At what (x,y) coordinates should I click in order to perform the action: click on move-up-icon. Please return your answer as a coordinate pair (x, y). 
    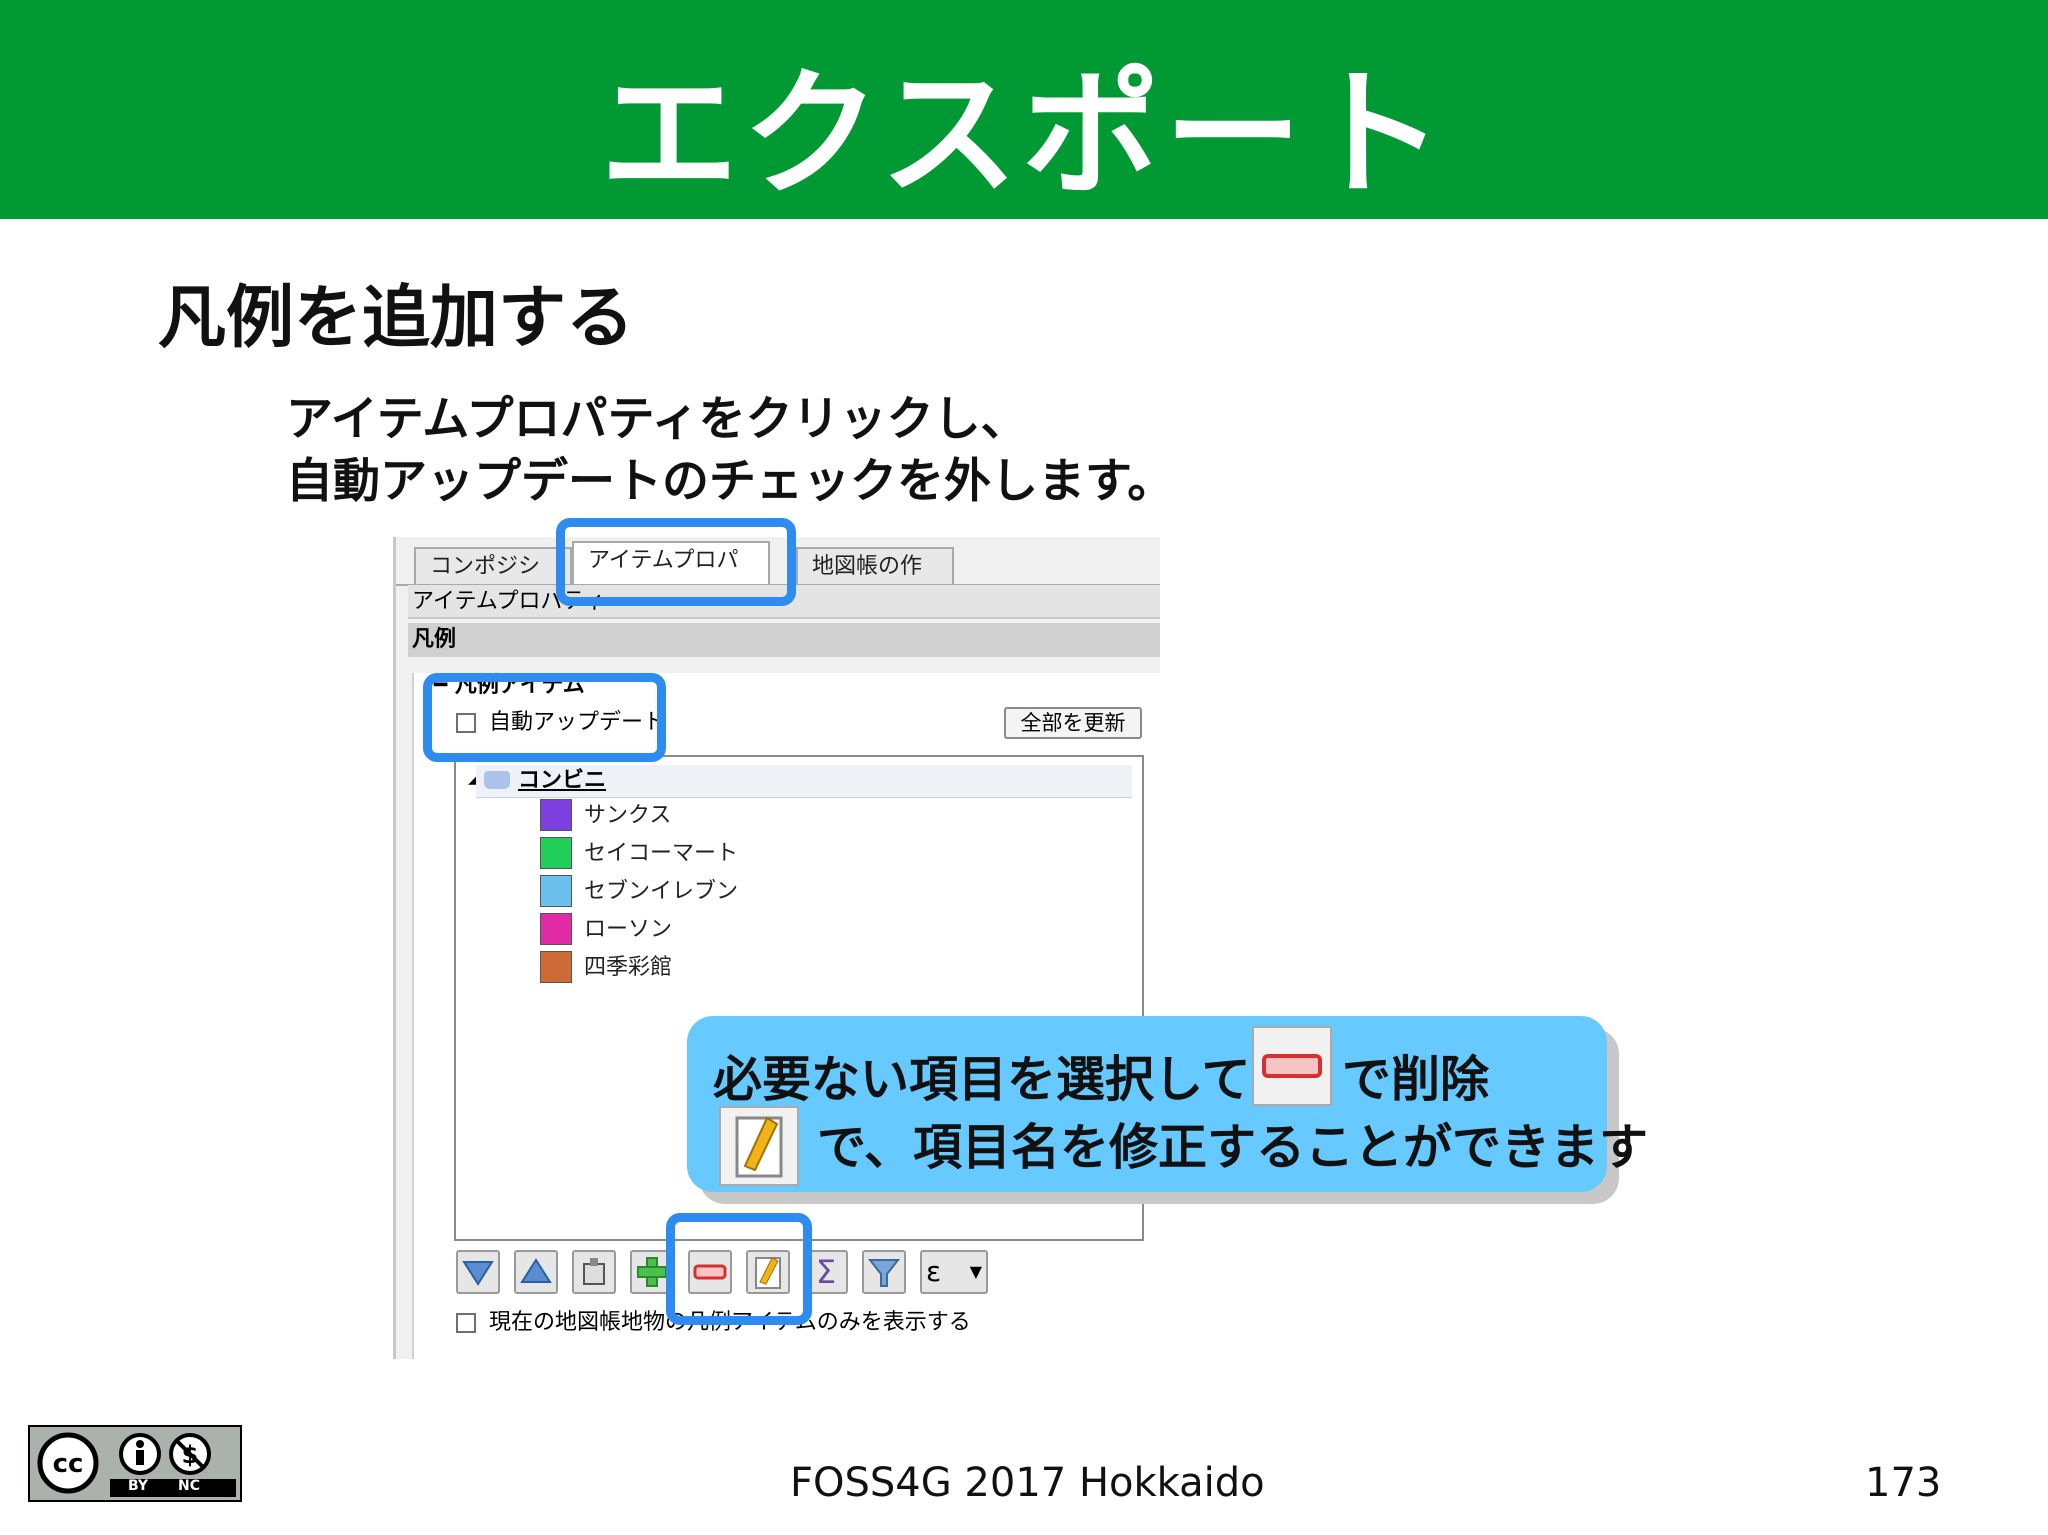
    Looking at the image, I should click on (536, 1270).